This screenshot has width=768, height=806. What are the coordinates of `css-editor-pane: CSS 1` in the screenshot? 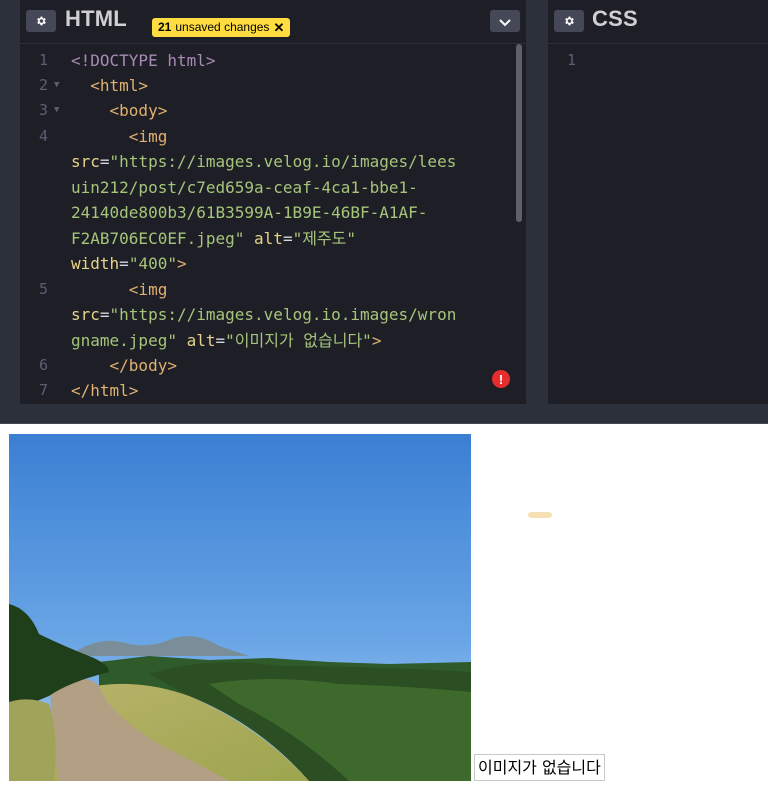 It's located at (658, 202).